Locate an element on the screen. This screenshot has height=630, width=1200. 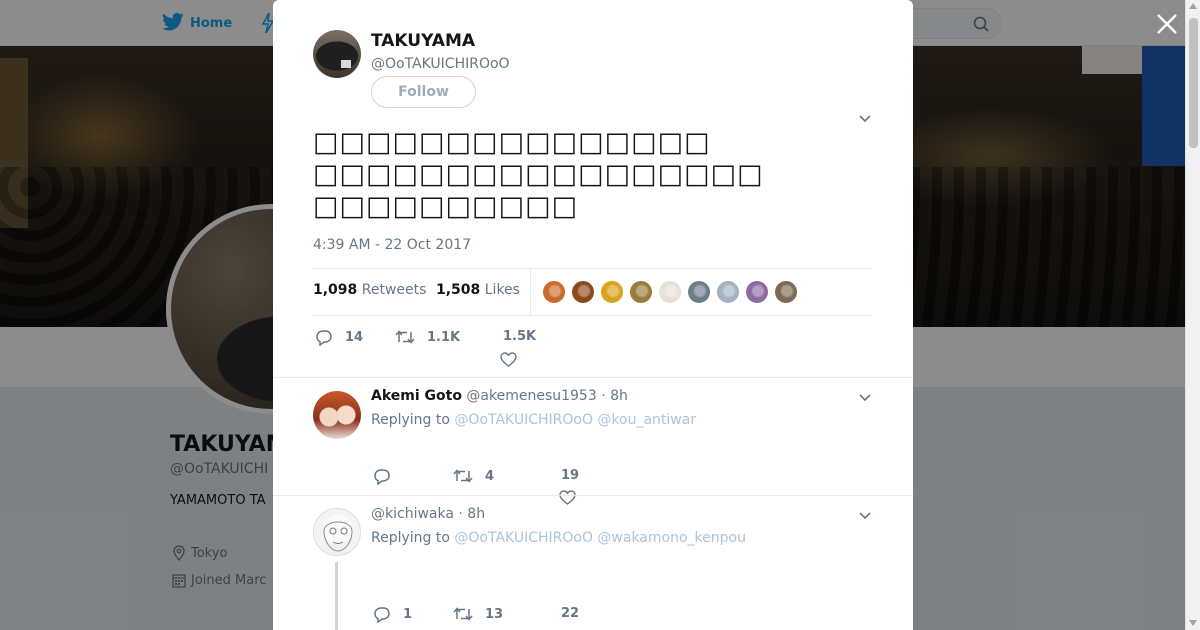
reply-action: 1 is located at coordinates (392, 614).